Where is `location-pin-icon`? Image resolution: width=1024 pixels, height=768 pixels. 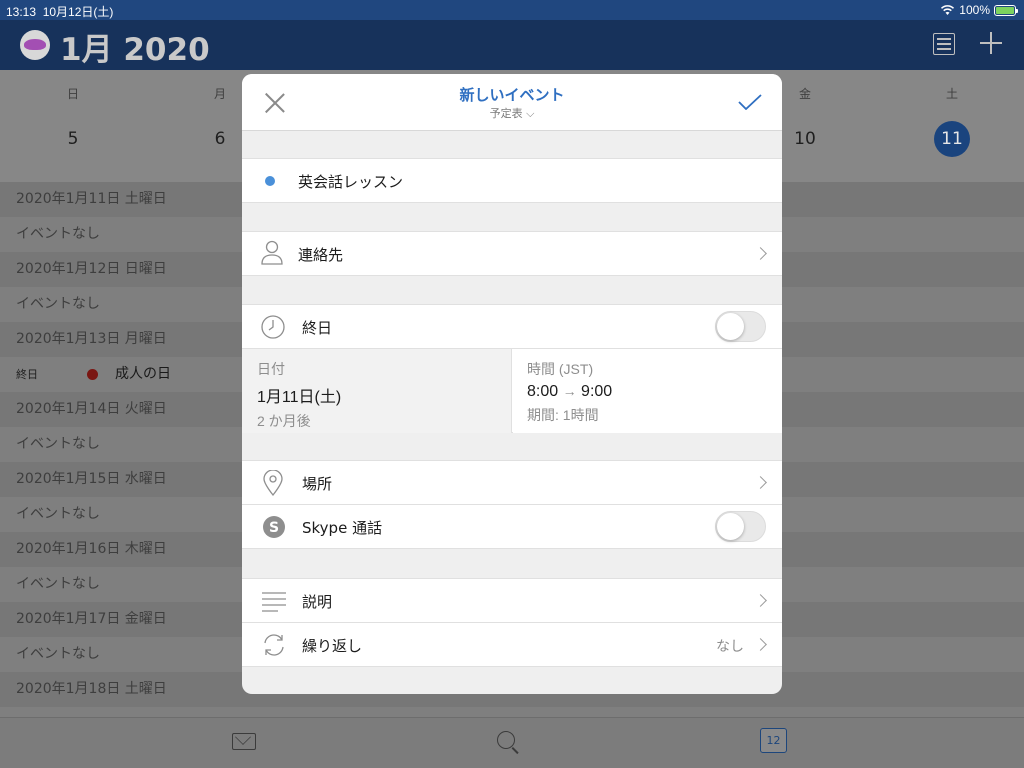 location-pin-icon is located at coordinates (273, 484).